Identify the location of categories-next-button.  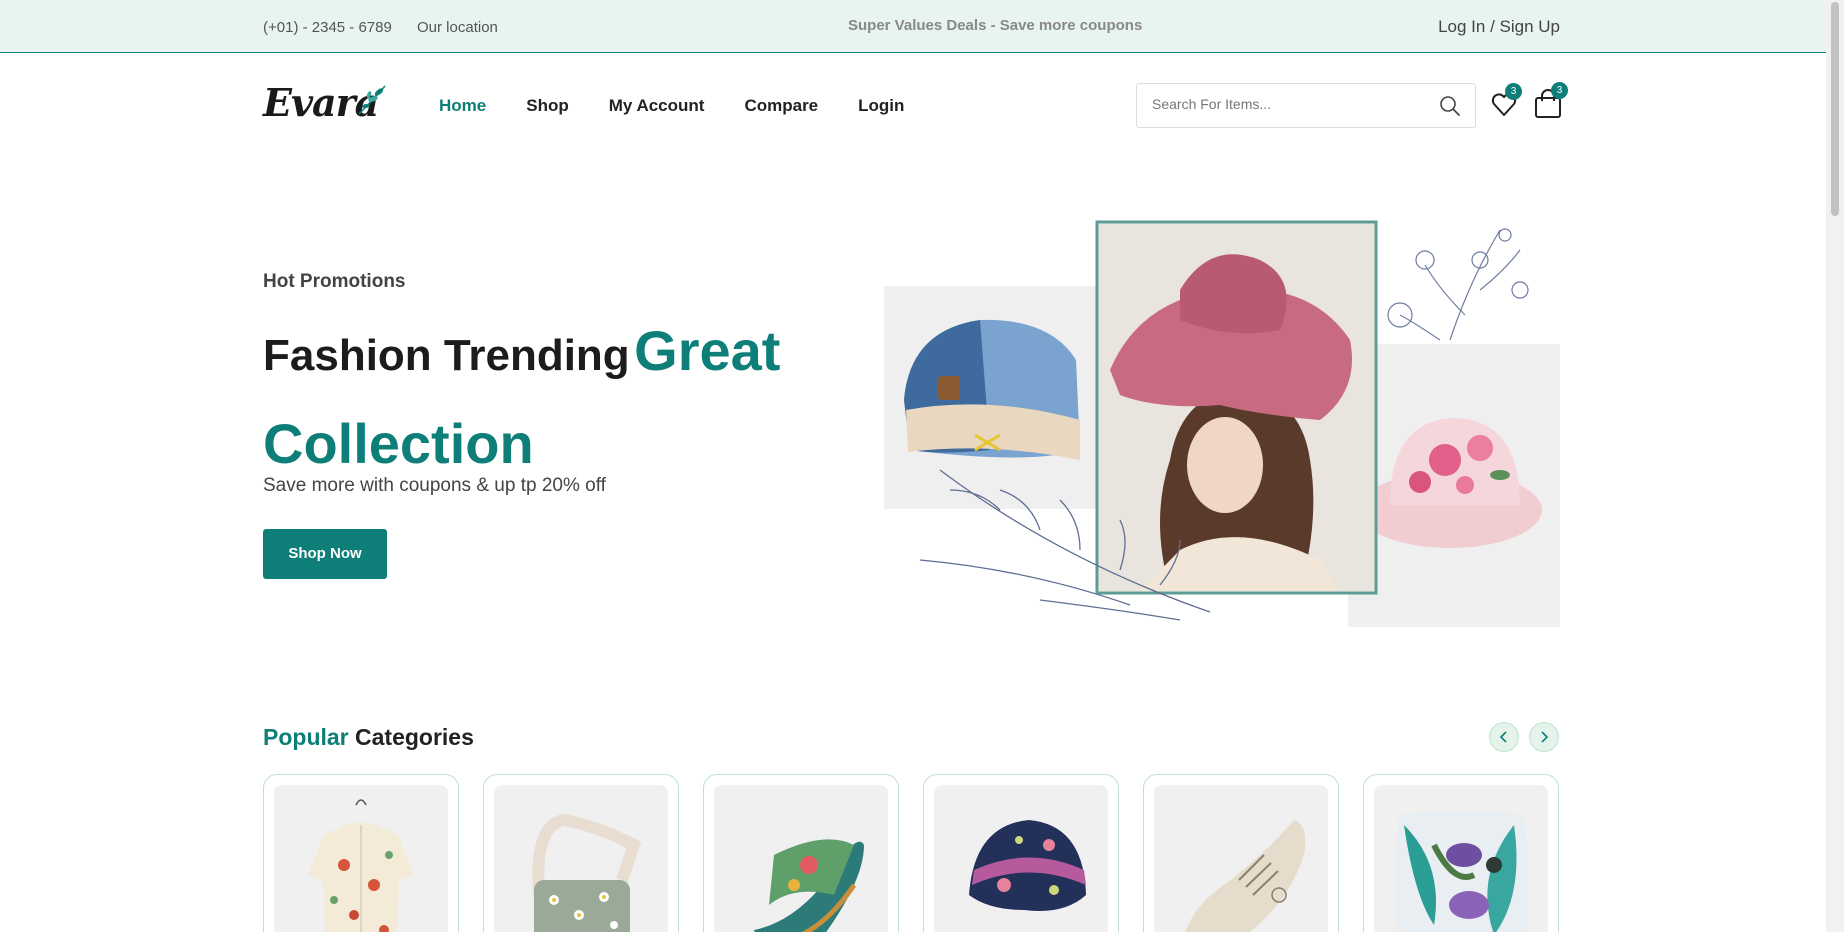
(1544, 737).